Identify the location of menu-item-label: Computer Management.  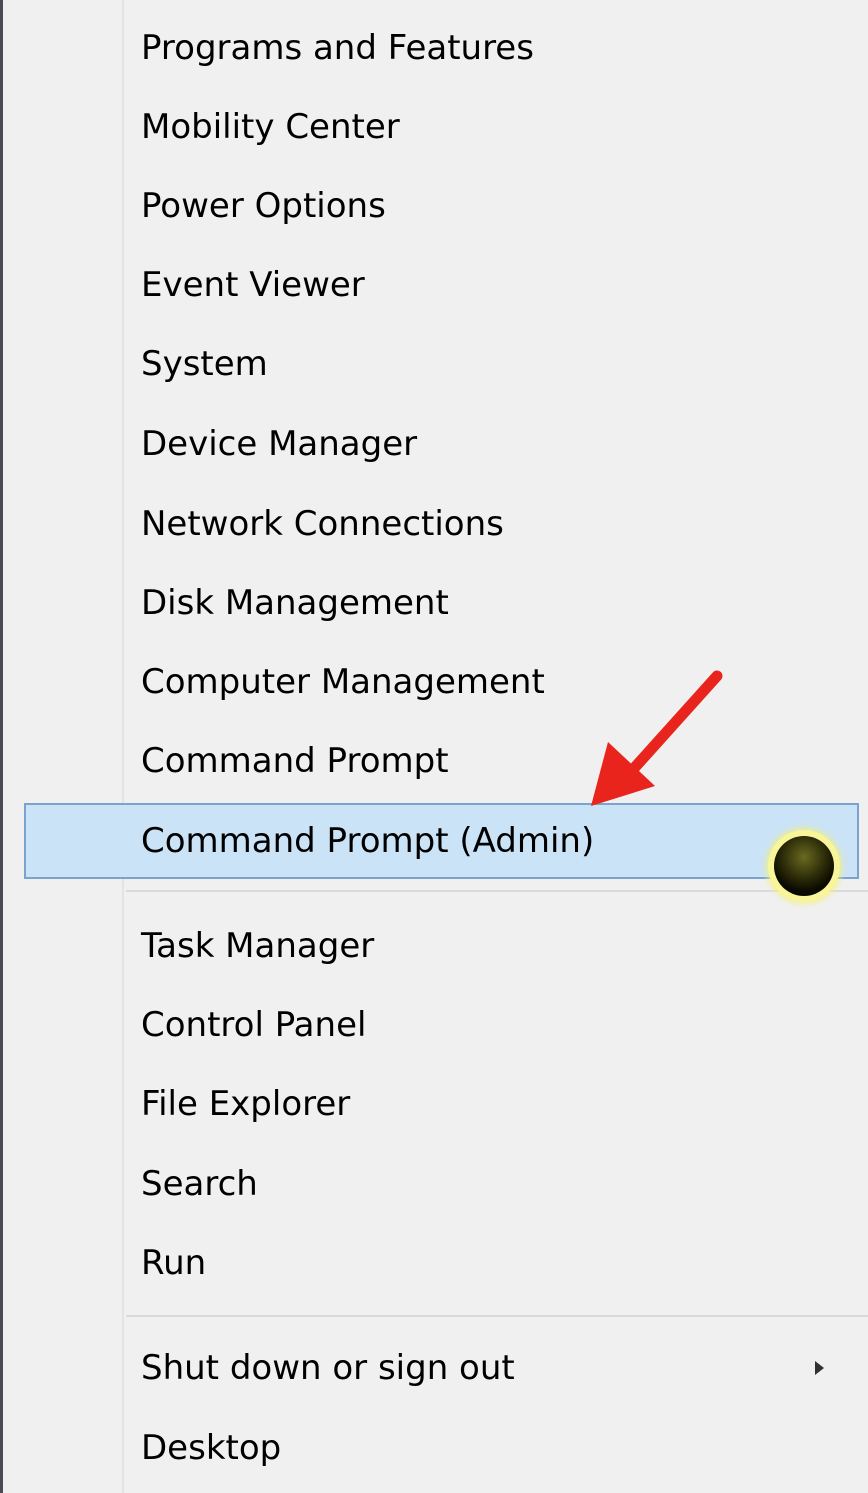
(343, 682).